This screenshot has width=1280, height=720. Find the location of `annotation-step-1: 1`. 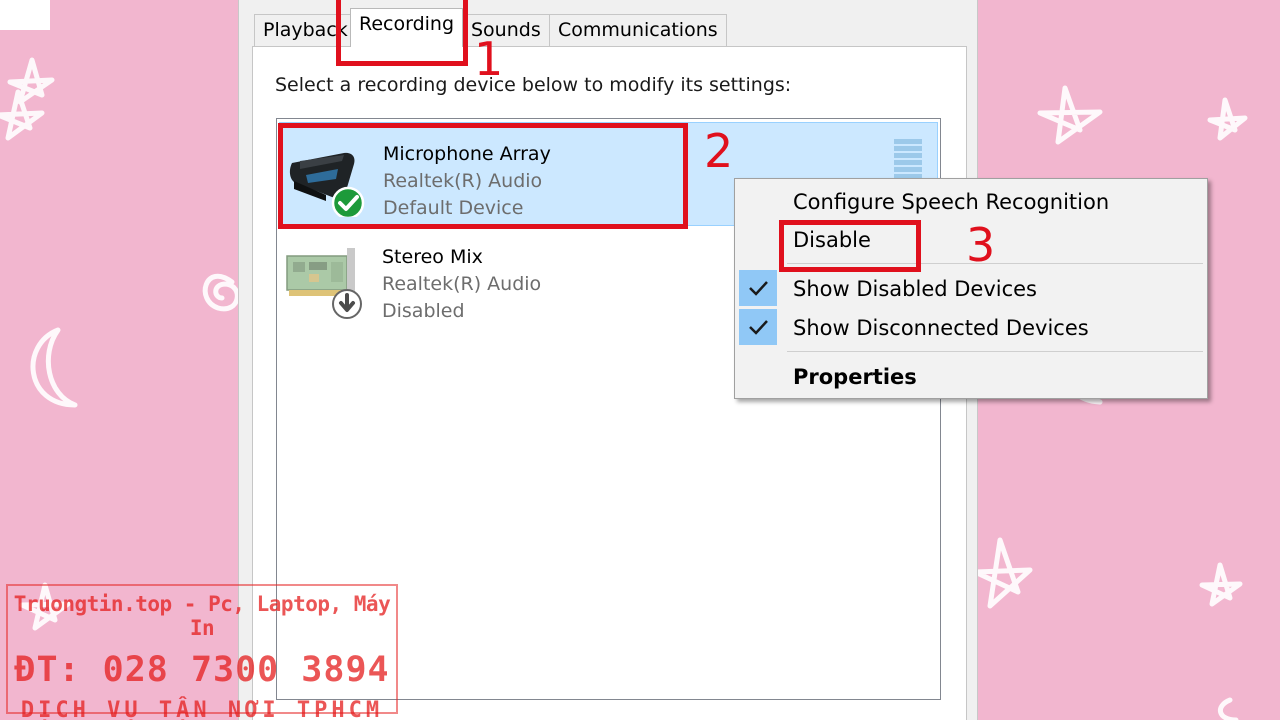

annotation-step-1: 1 is located at coordinates (489, 59).